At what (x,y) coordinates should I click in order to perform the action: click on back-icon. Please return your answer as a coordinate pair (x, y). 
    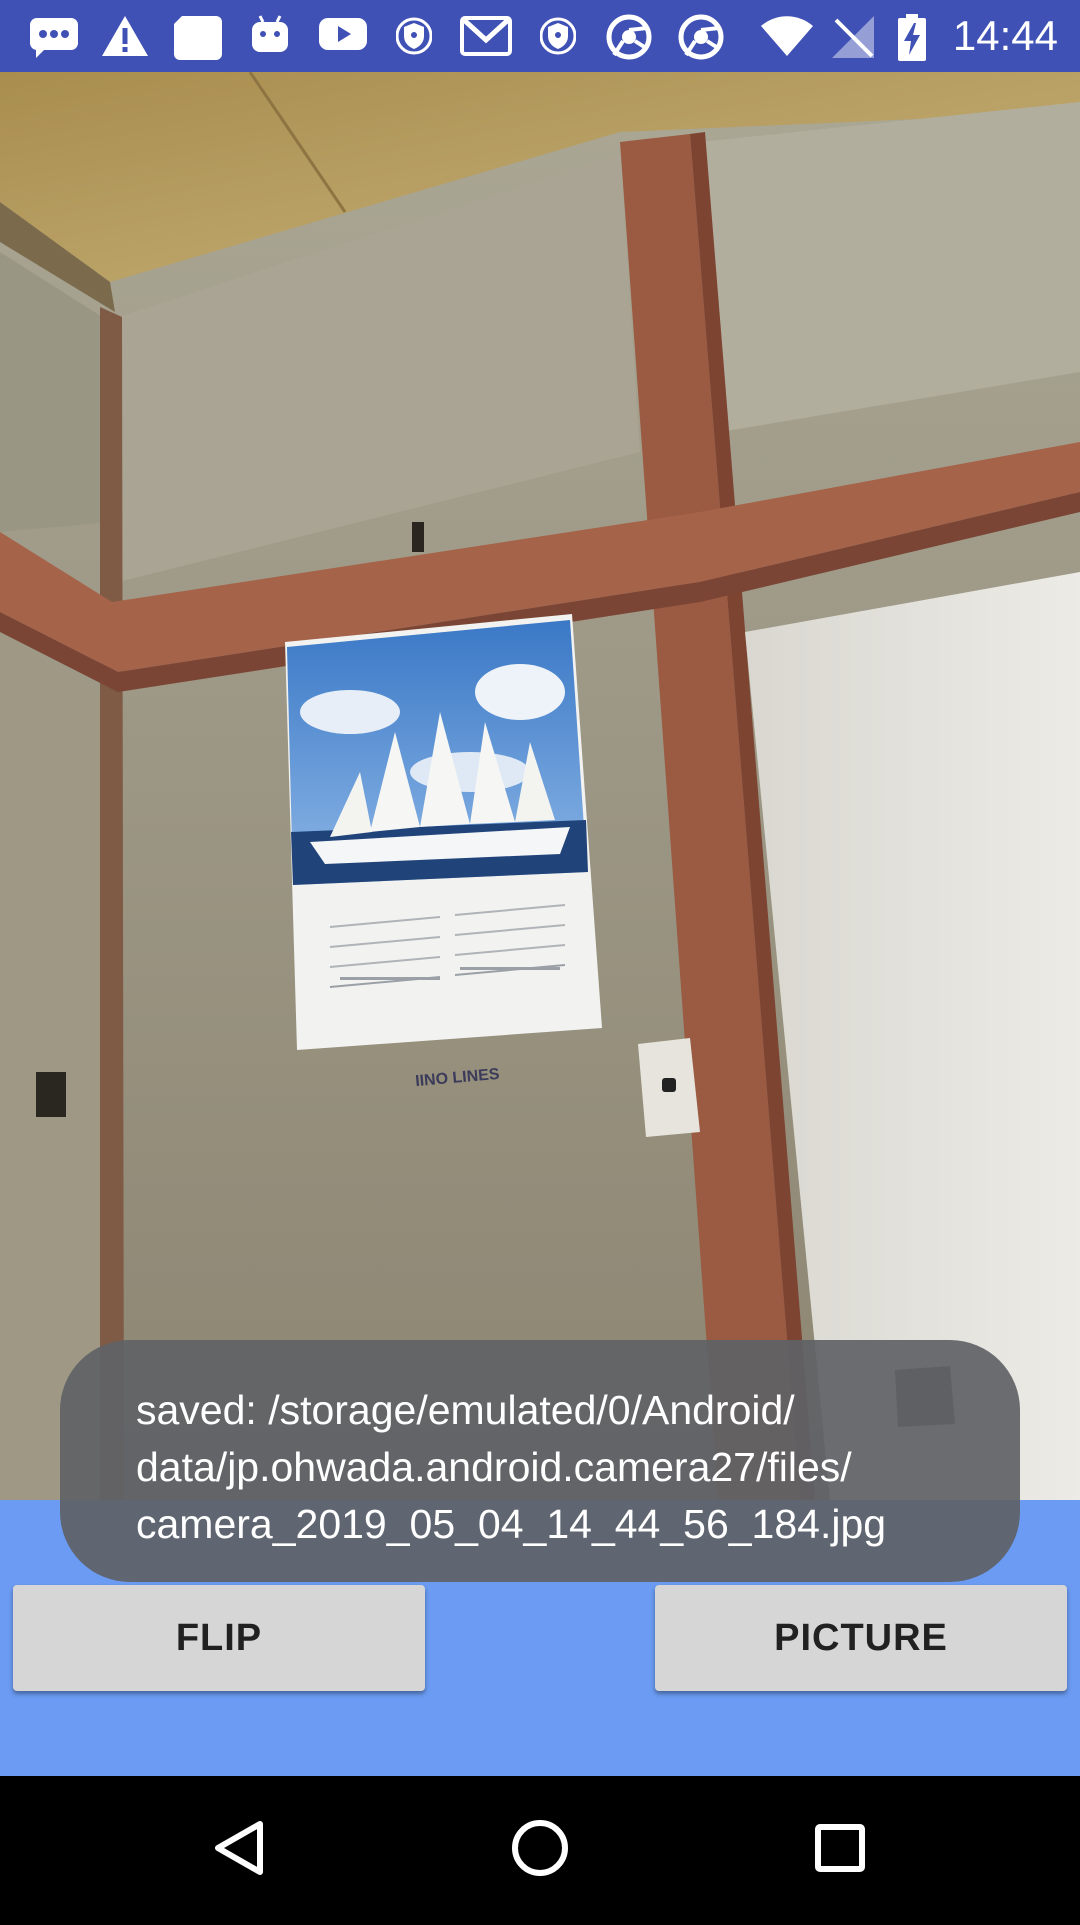
    Looking at the image, I should click on (239, 1848).